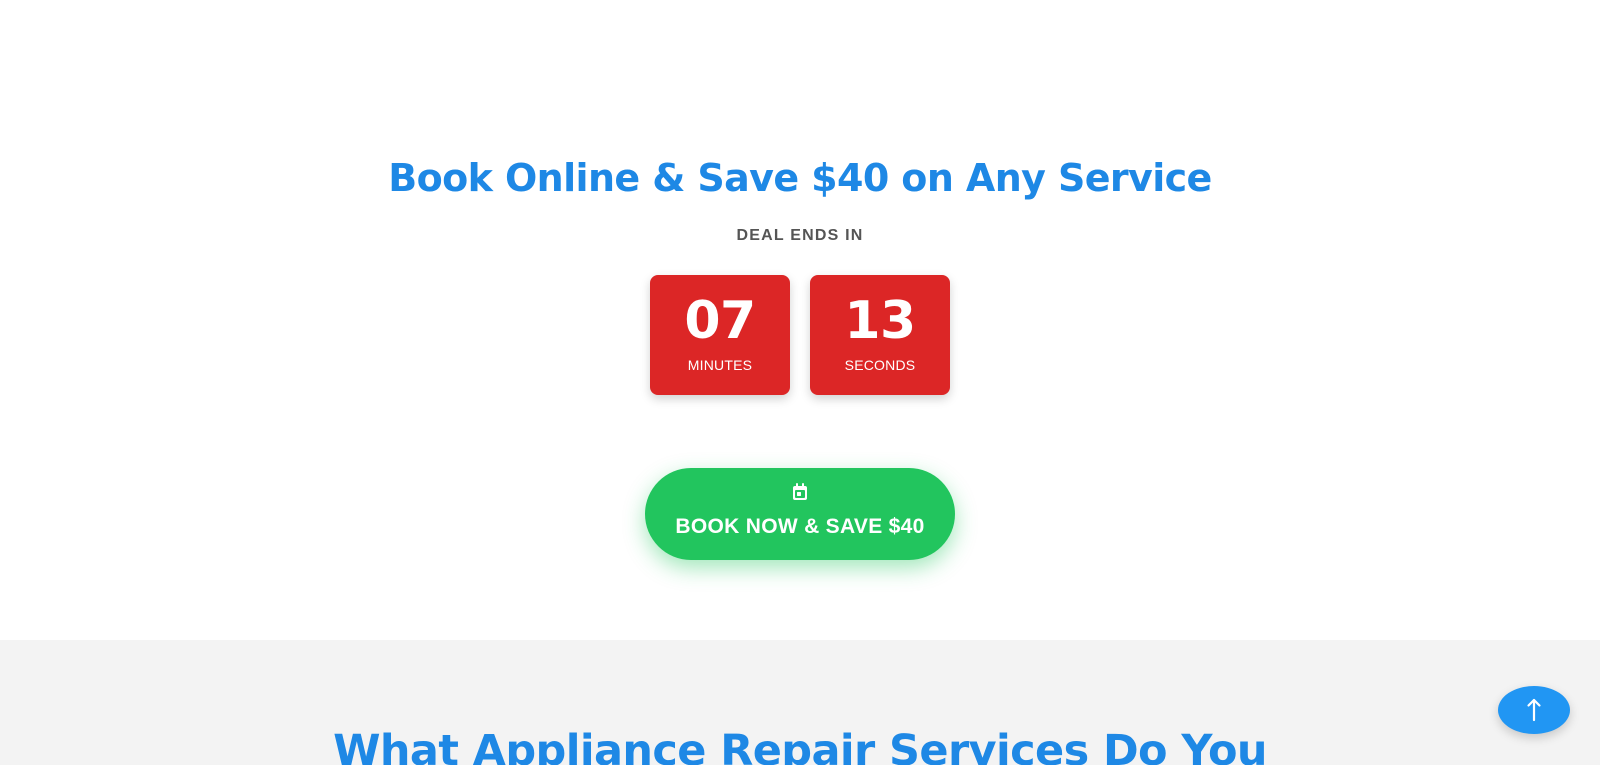 The width and height of the screenshot is (1600, 765). What do you see at coordinates (800, 514) in the screenshot?
I see `book-now-button: BOOK NOW & SAVE $40` at bounding box center [800, 514].